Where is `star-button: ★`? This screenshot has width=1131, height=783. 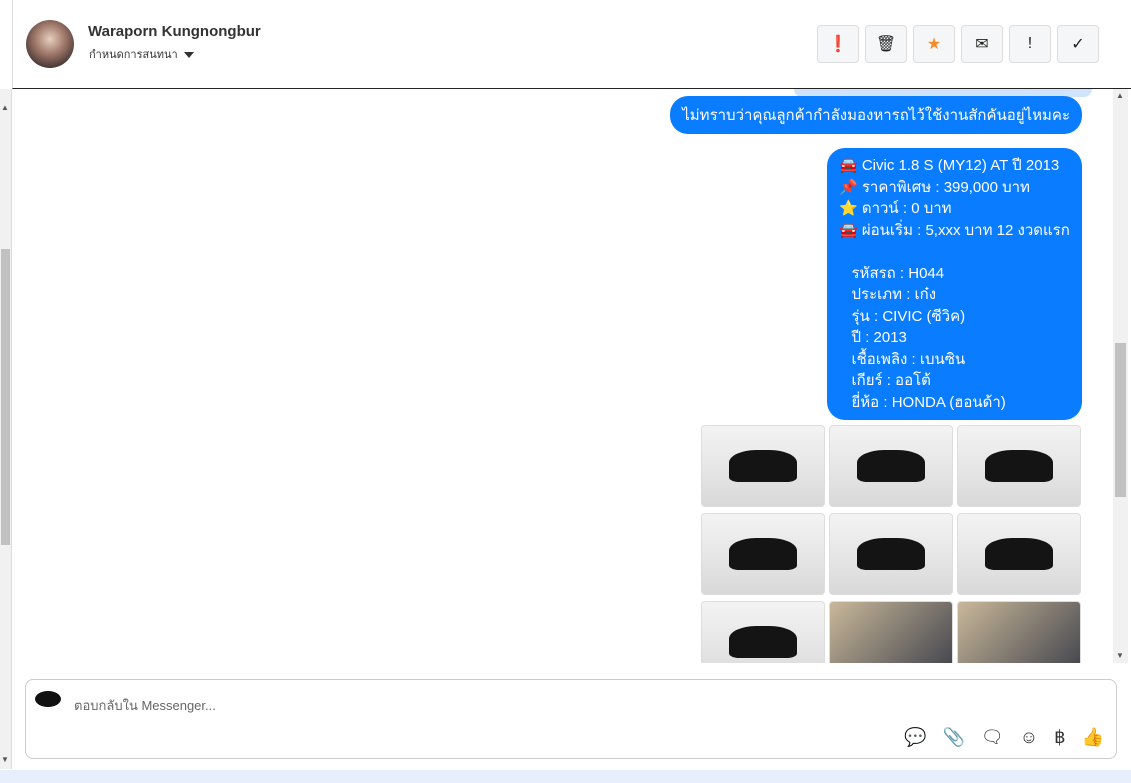 star-button: ★ is located at coordinates (934, 44).